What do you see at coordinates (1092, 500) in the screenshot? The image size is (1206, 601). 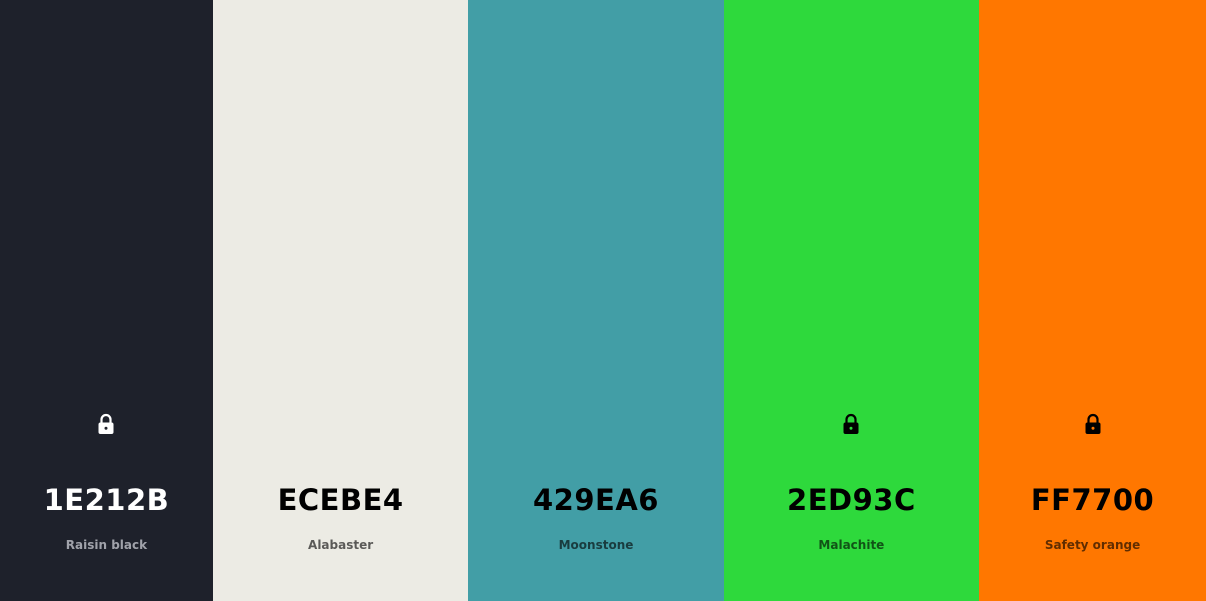 I see `hex-code: FF7700` at bounding box center [1092, 500].